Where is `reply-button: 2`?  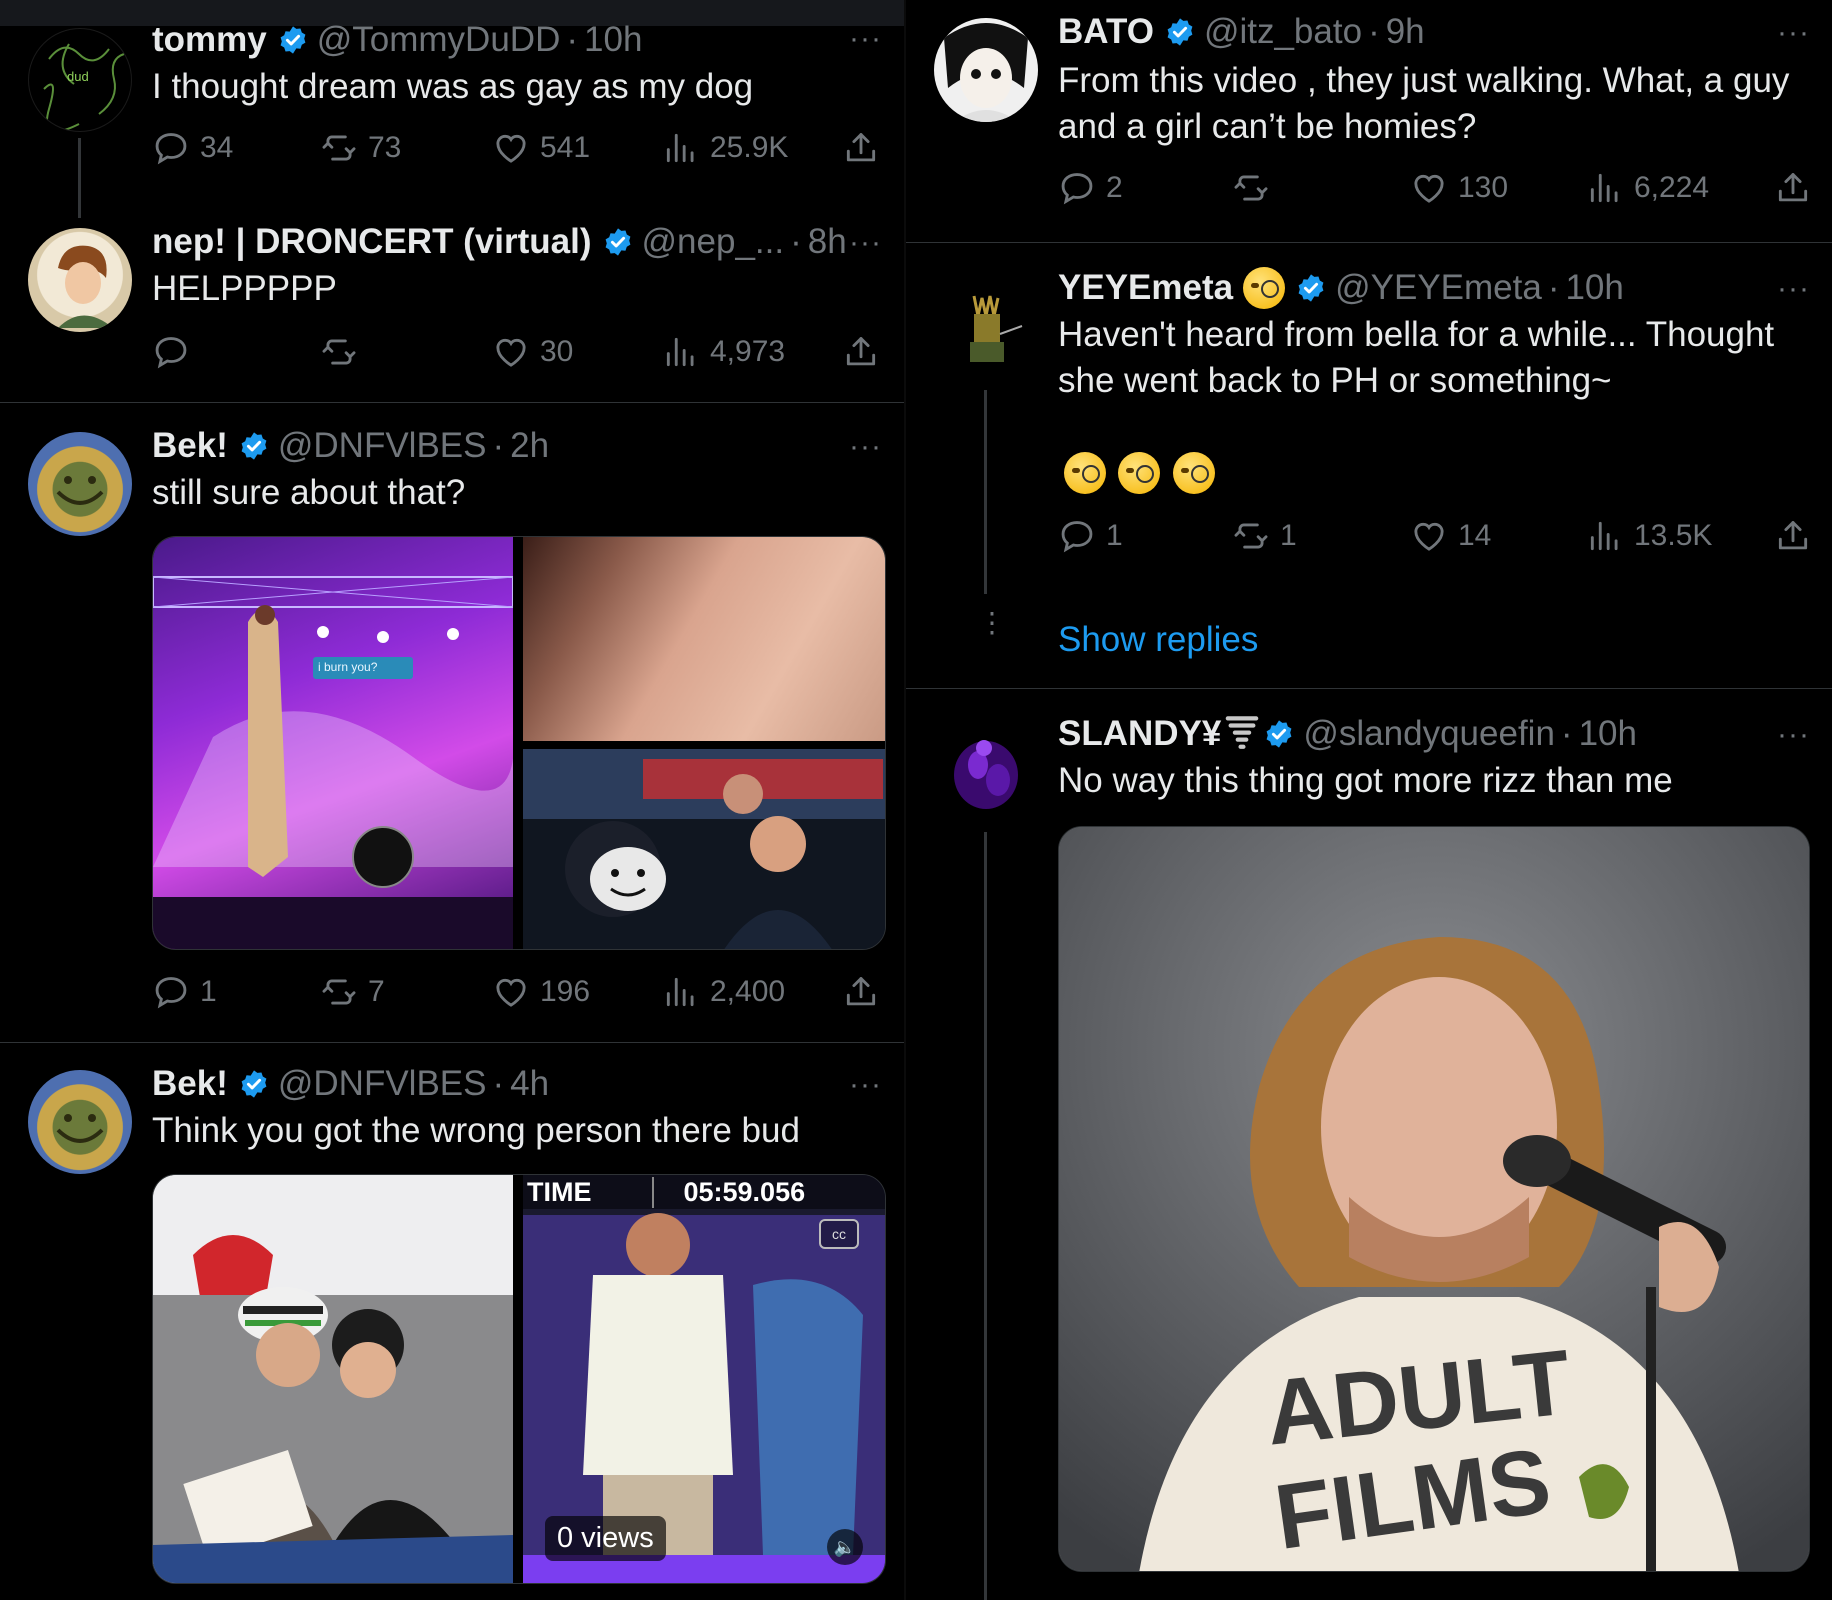 reply-button: 2 is located at coordinates (1090, 188).